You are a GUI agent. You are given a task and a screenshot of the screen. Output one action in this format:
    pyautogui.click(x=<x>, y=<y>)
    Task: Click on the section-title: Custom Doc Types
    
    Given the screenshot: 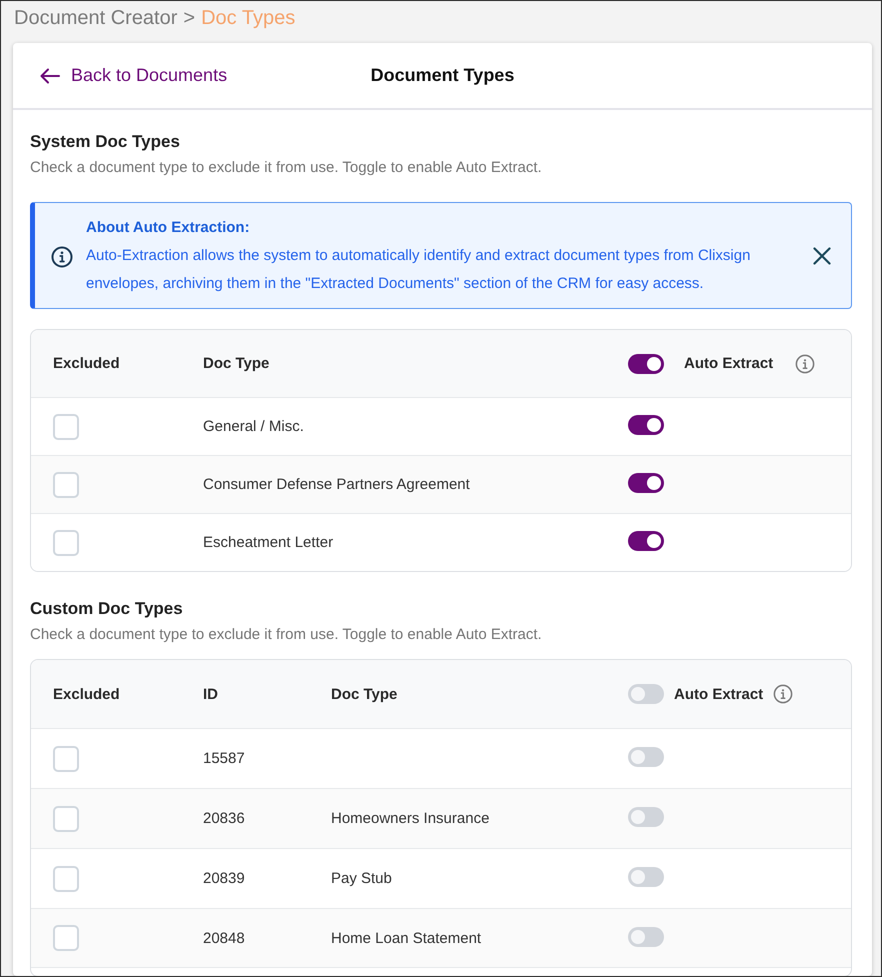 What is the action you would take?
    pyautogui.click(x=107, y=609)
    